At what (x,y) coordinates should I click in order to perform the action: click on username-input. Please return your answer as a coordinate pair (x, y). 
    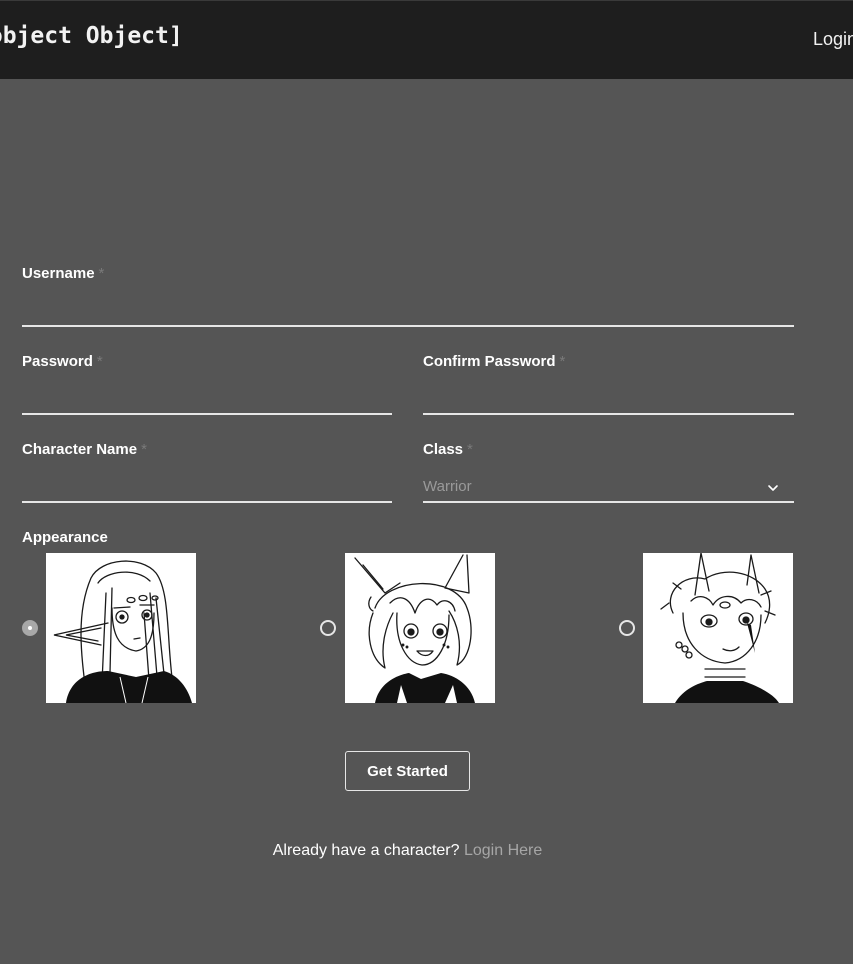
    Looking at the image, I should click on (408, 312).